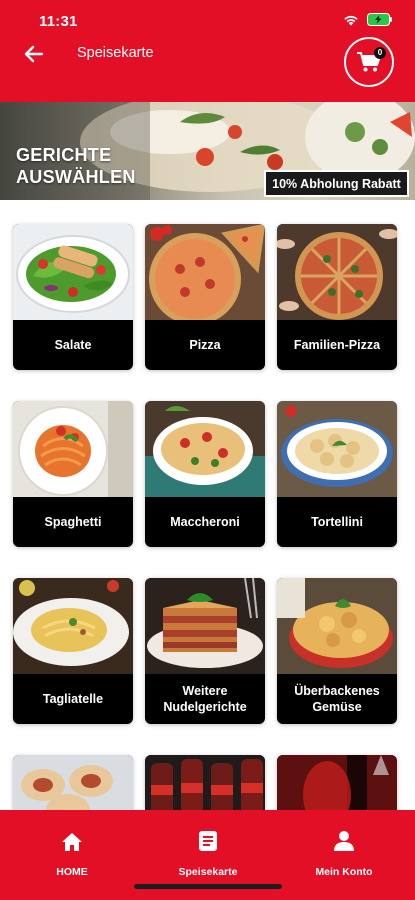 The width and height of the screenshot is (415, 900). I want to click on tagliatelle-image, so click(73, 626).